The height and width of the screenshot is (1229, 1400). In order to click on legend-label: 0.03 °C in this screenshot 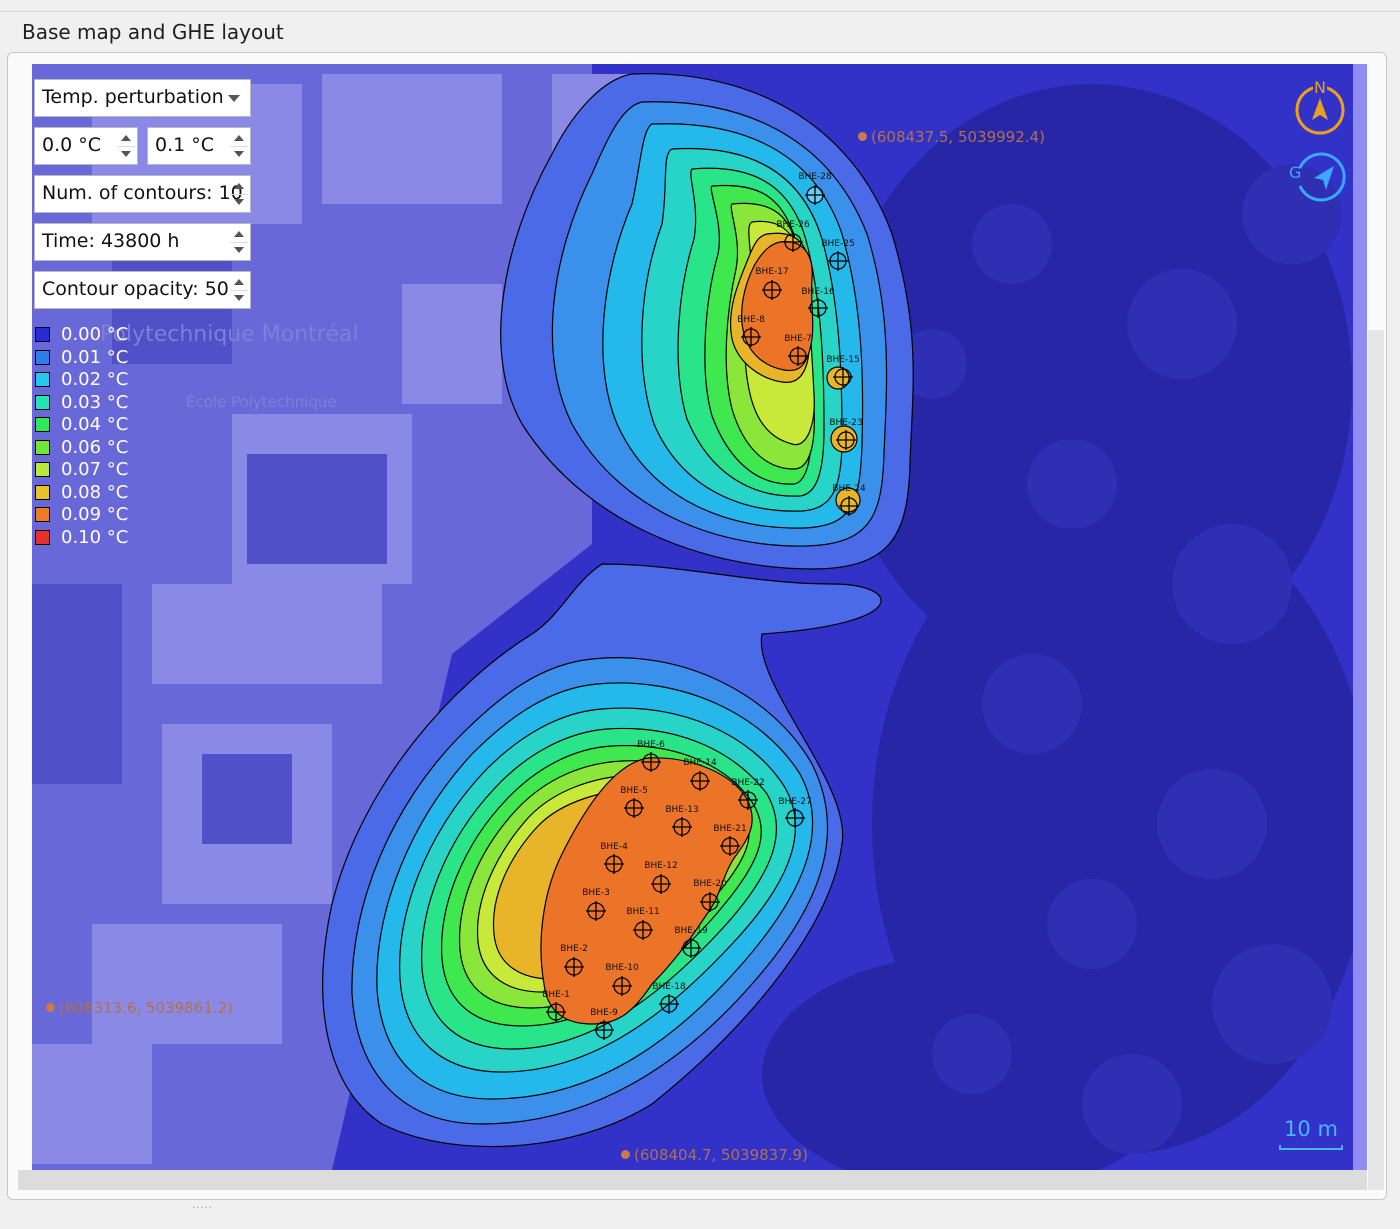, I will do `click(95, 402)`.